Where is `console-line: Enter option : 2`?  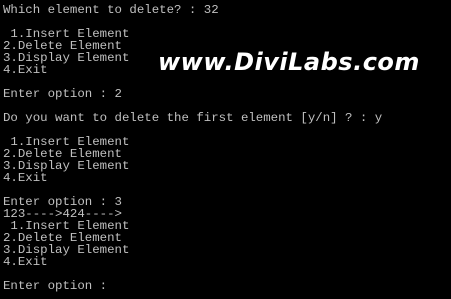
console-line: Enter option : 2 is located at coordinates (62, 94).